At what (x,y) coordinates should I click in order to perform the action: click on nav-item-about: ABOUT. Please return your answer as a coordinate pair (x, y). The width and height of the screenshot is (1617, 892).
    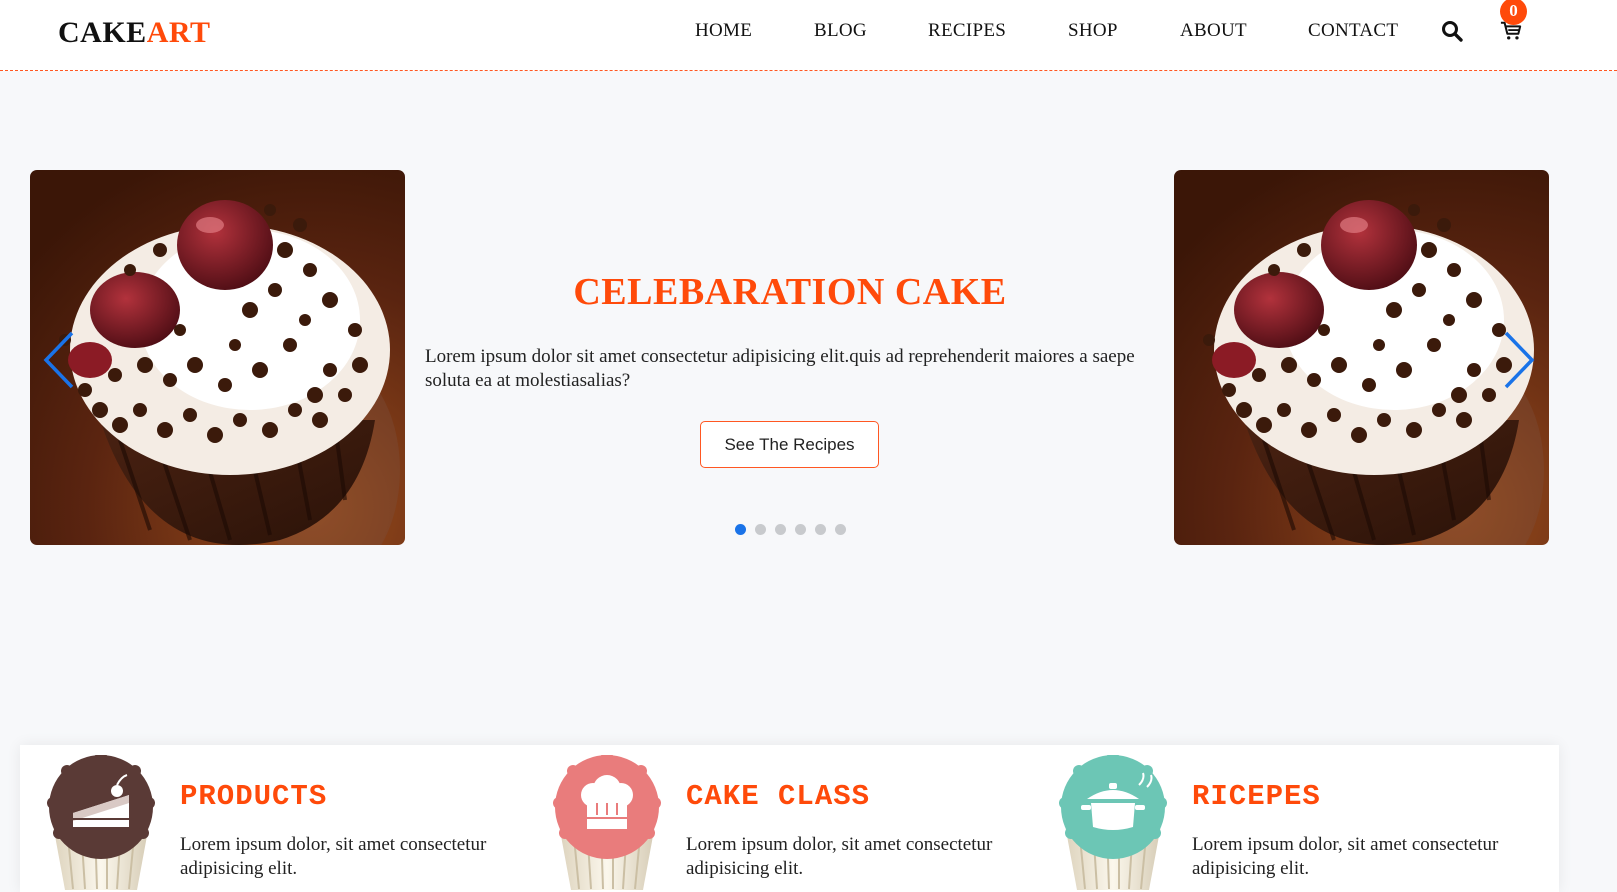
    Looking at the image, I should click on (1213, 31).